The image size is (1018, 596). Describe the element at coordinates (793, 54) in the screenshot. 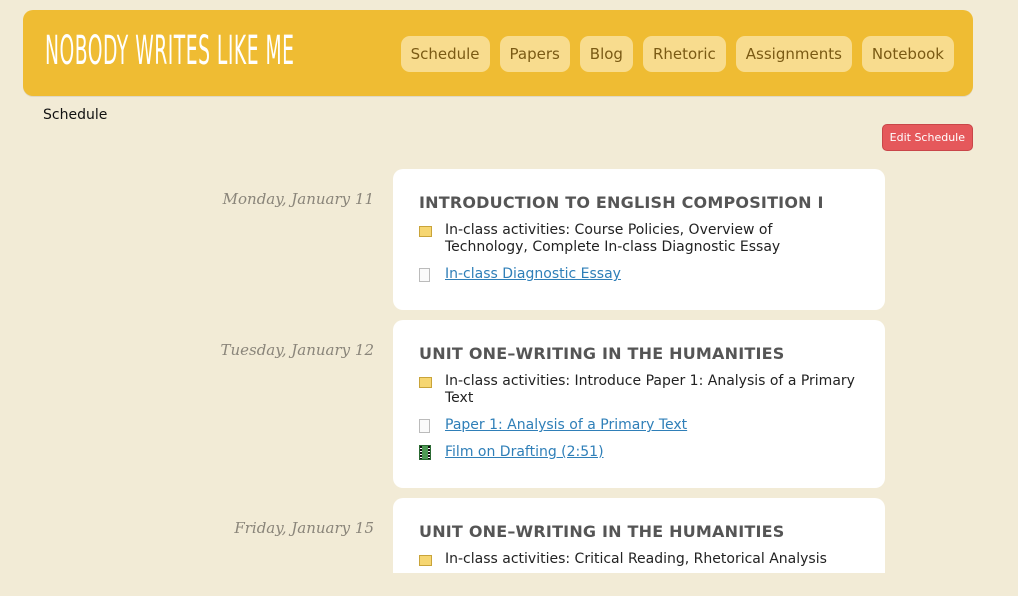

I see `nav-assignments-button: Assignments` at that location.